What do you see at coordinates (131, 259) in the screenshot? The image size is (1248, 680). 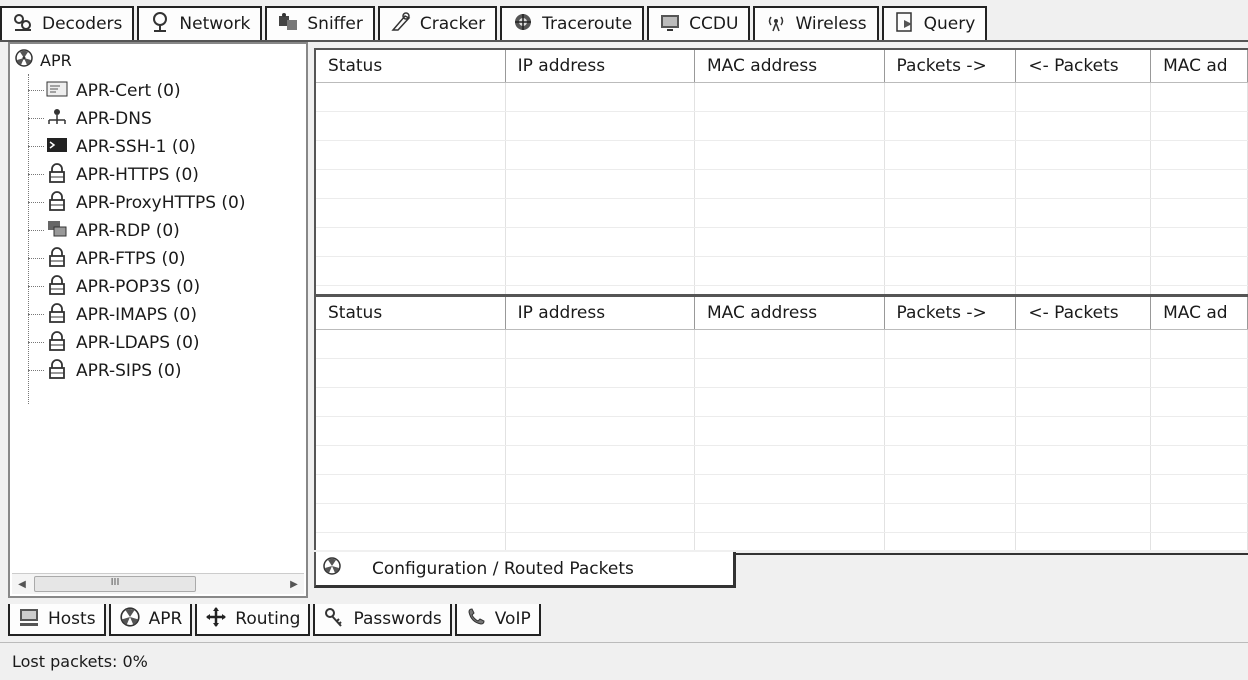 I see `tree-item-label: APR-FTPS (0)` at bounding box center [131, 259].